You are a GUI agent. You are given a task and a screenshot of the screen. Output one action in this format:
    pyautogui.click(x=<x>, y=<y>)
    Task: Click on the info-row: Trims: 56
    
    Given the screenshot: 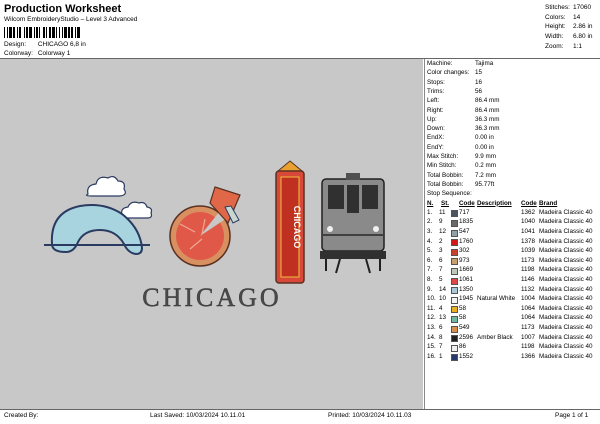 What is the action you would take?
    pyautogui.click(x=454, y=91)
    